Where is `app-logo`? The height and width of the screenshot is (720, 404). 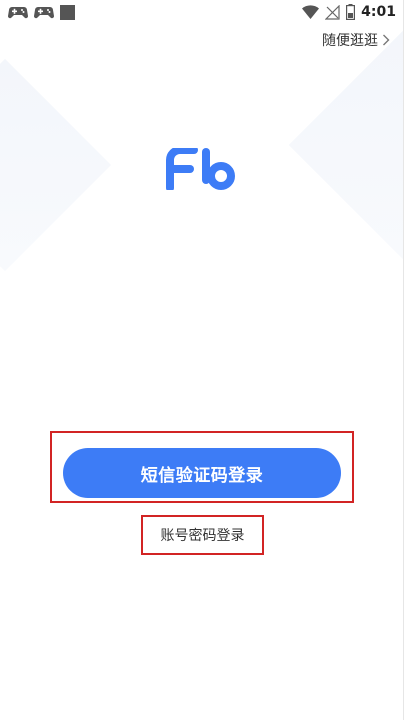
app-logo is located at coordinates (202, 169).